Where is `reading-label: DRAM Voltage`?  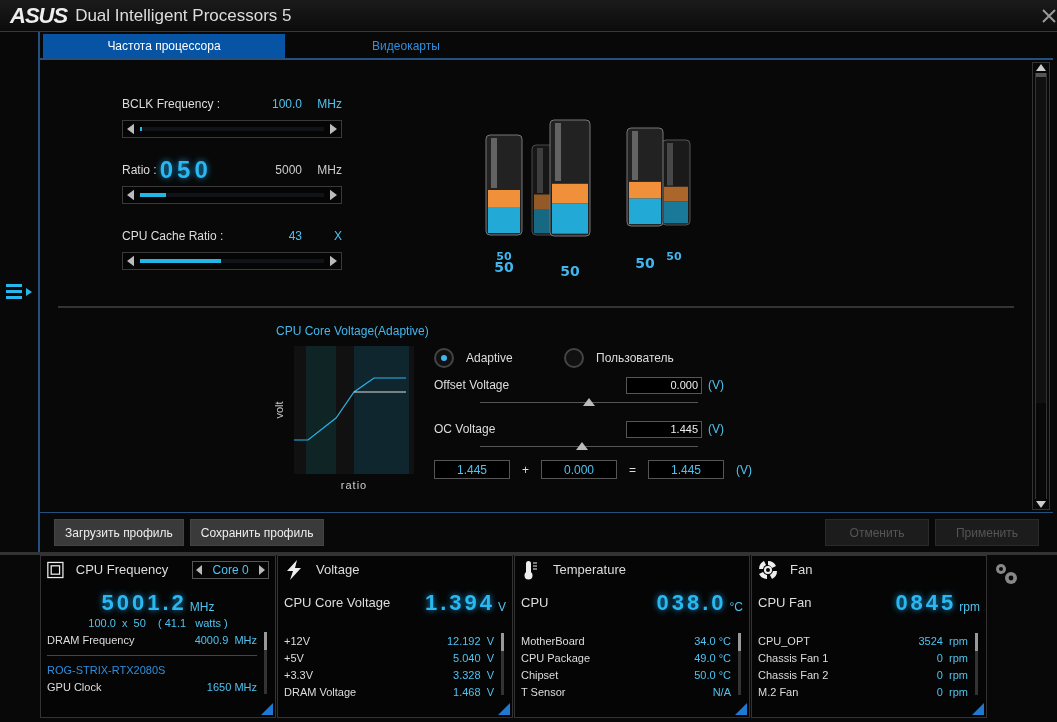 reading-label: DRAM Voltage is located at coordinates (320, 692).